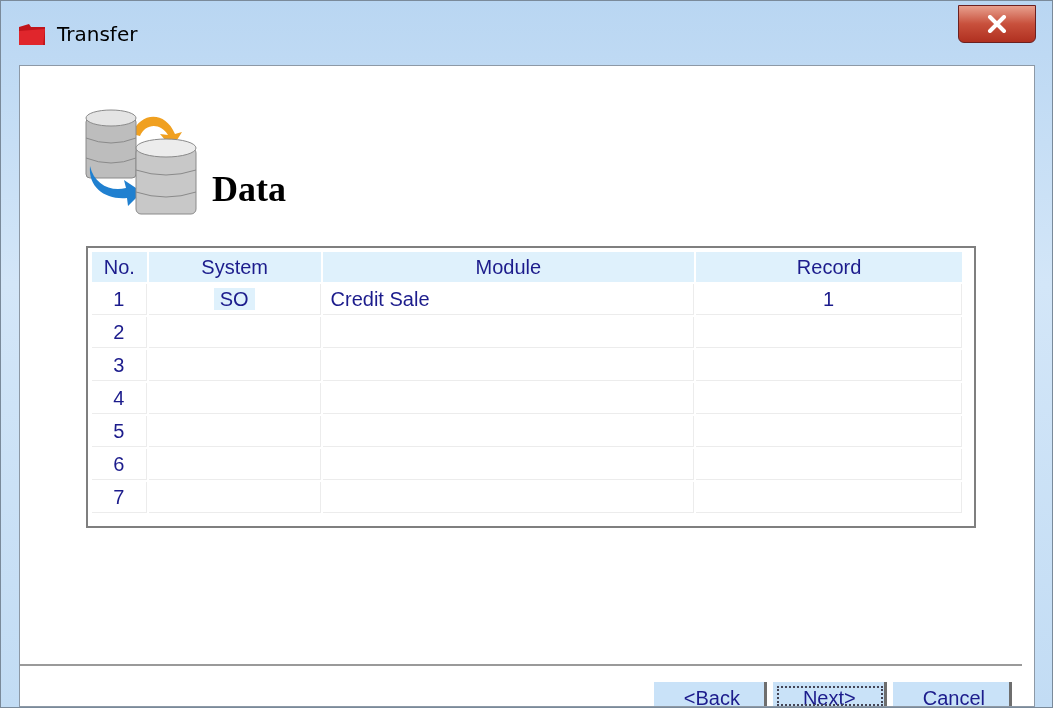 The height and width of the screenshot is (708, 1053). What do you see at coordinates (119, 332) in the screenshot?
I see `row-number: 2` at bounding box center [119, 332].